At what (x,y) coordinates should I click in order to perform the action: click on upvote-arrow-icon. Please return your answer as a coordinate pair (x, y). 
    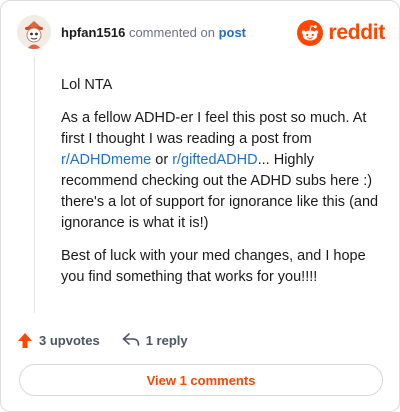
    Looking at the image, I should click on (25, 340).